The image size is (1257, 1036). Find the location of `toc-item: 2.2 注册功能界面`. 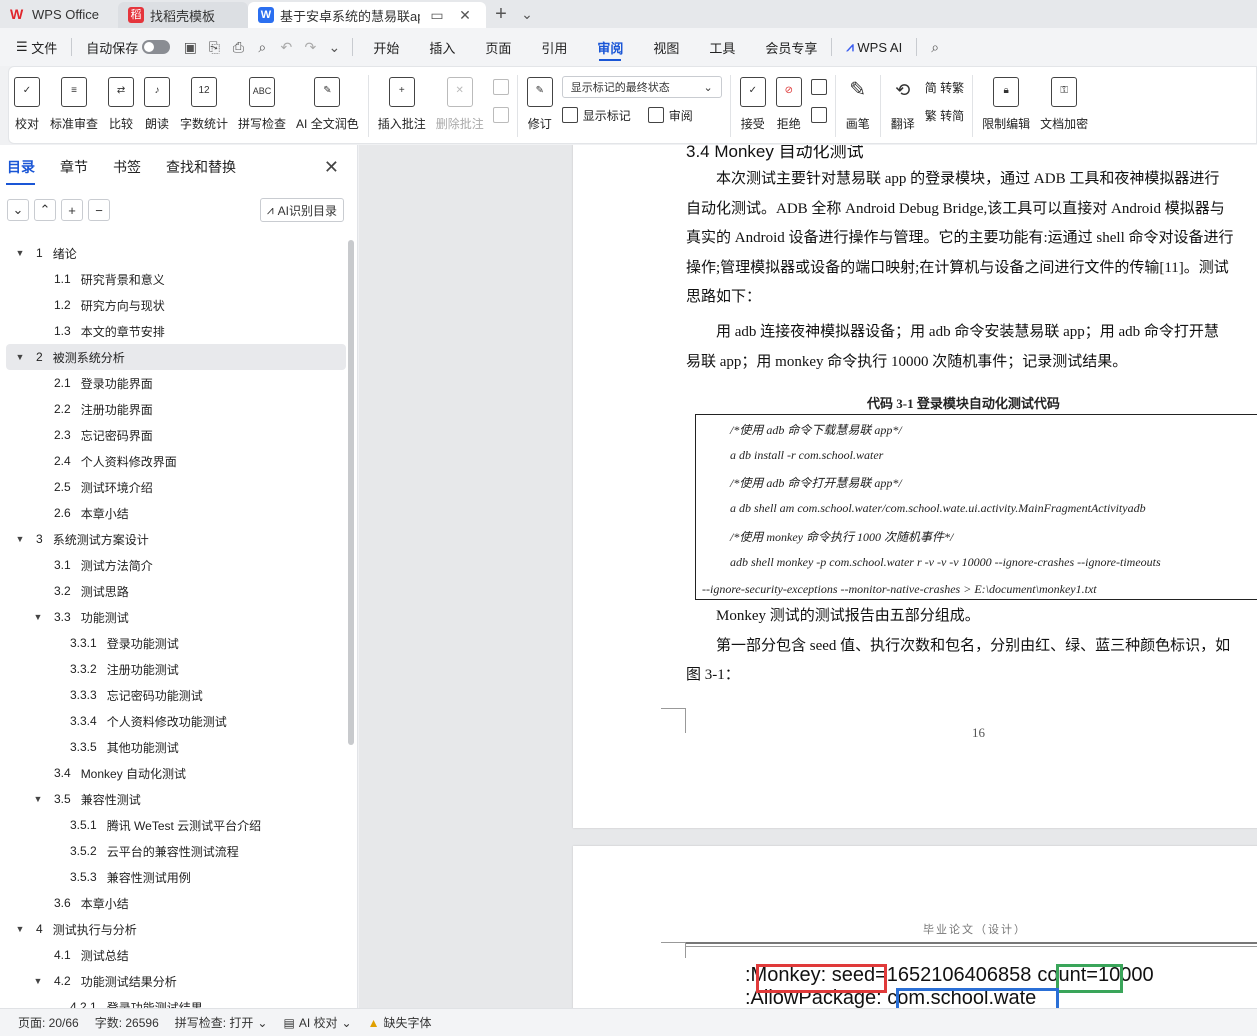

toc-item: 2.2 注册功能界面 is located at coordinates (176, 409).